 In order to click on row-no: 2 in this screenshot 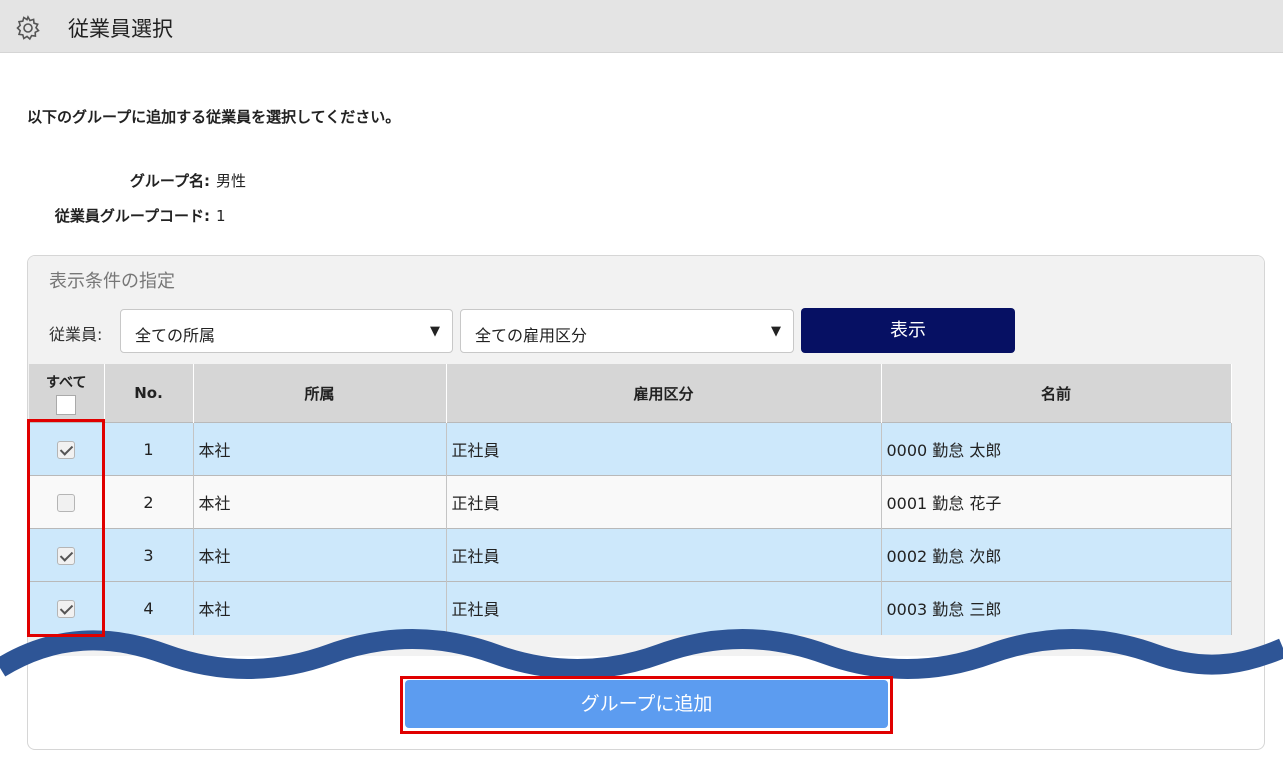, I will do `click(149, 502)`.